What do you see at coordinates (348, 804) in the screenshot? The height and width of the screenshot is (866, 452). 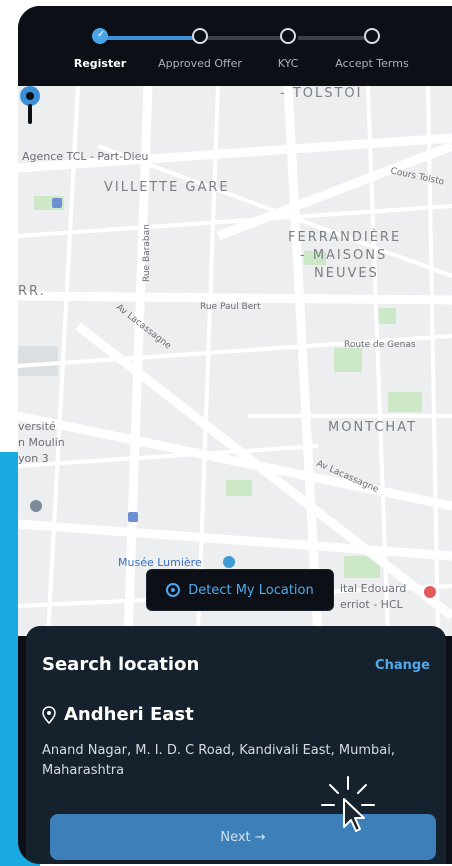 I see `click-cursor-icon` at bounding box center [348, 804].